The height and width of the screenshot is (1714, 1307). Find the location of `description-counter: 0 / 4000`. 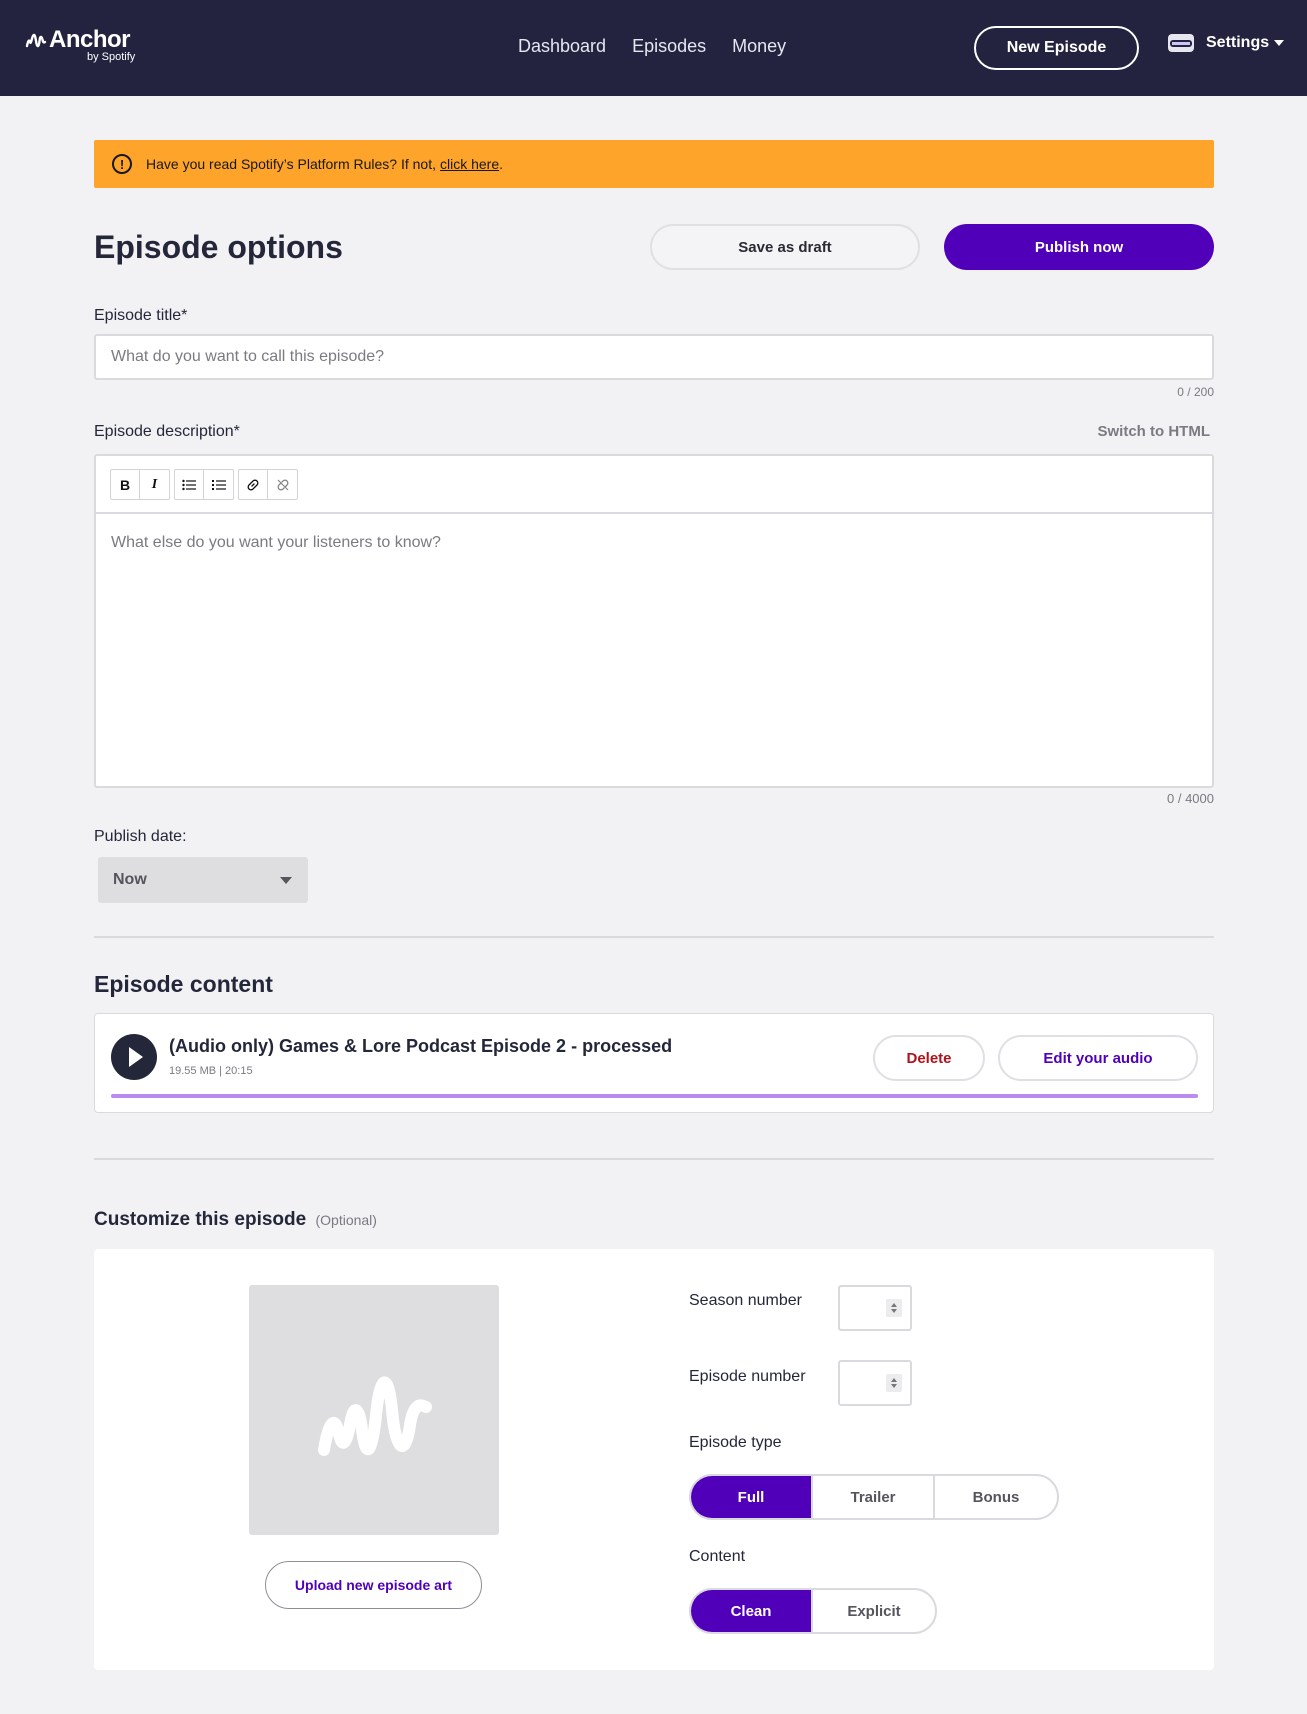

description-counter: 0 / 4000 is located at coordinates (1190, 798).